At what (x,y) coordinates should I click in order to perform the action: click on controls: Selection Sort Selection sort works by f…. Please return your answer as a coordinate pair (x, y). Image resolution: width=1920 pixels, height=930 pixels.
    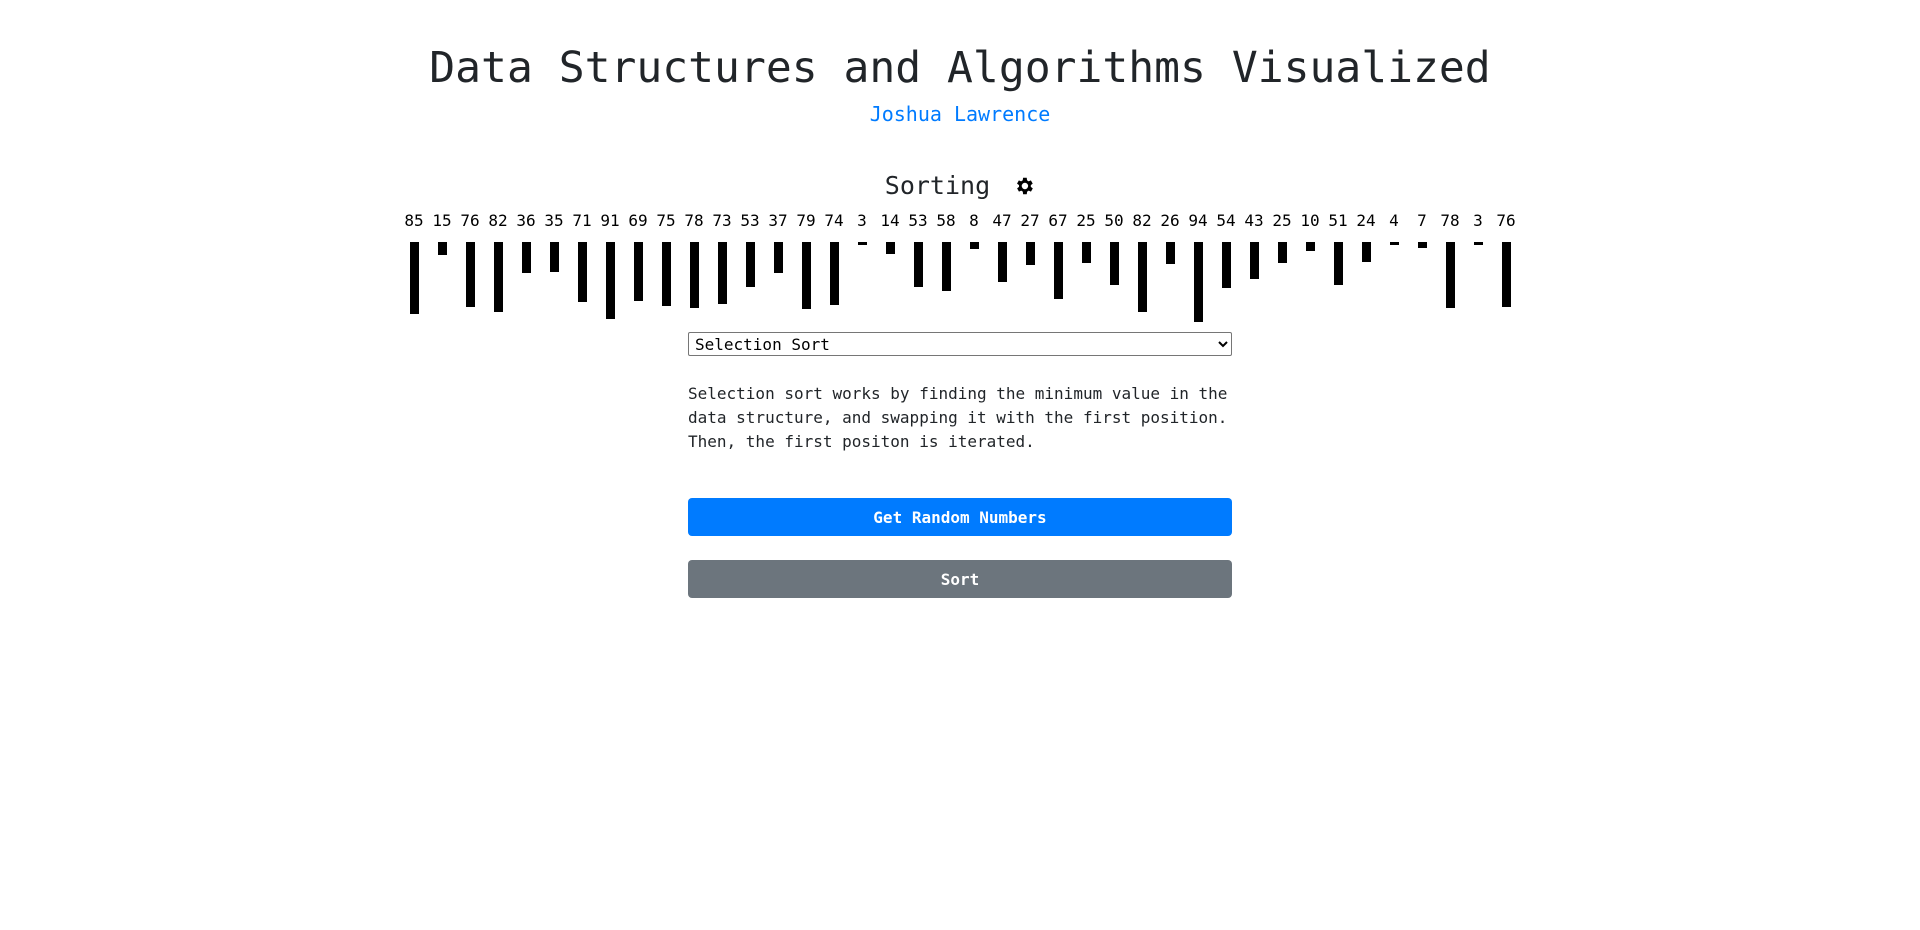
    Looking at the image, I should click on (960, 465).